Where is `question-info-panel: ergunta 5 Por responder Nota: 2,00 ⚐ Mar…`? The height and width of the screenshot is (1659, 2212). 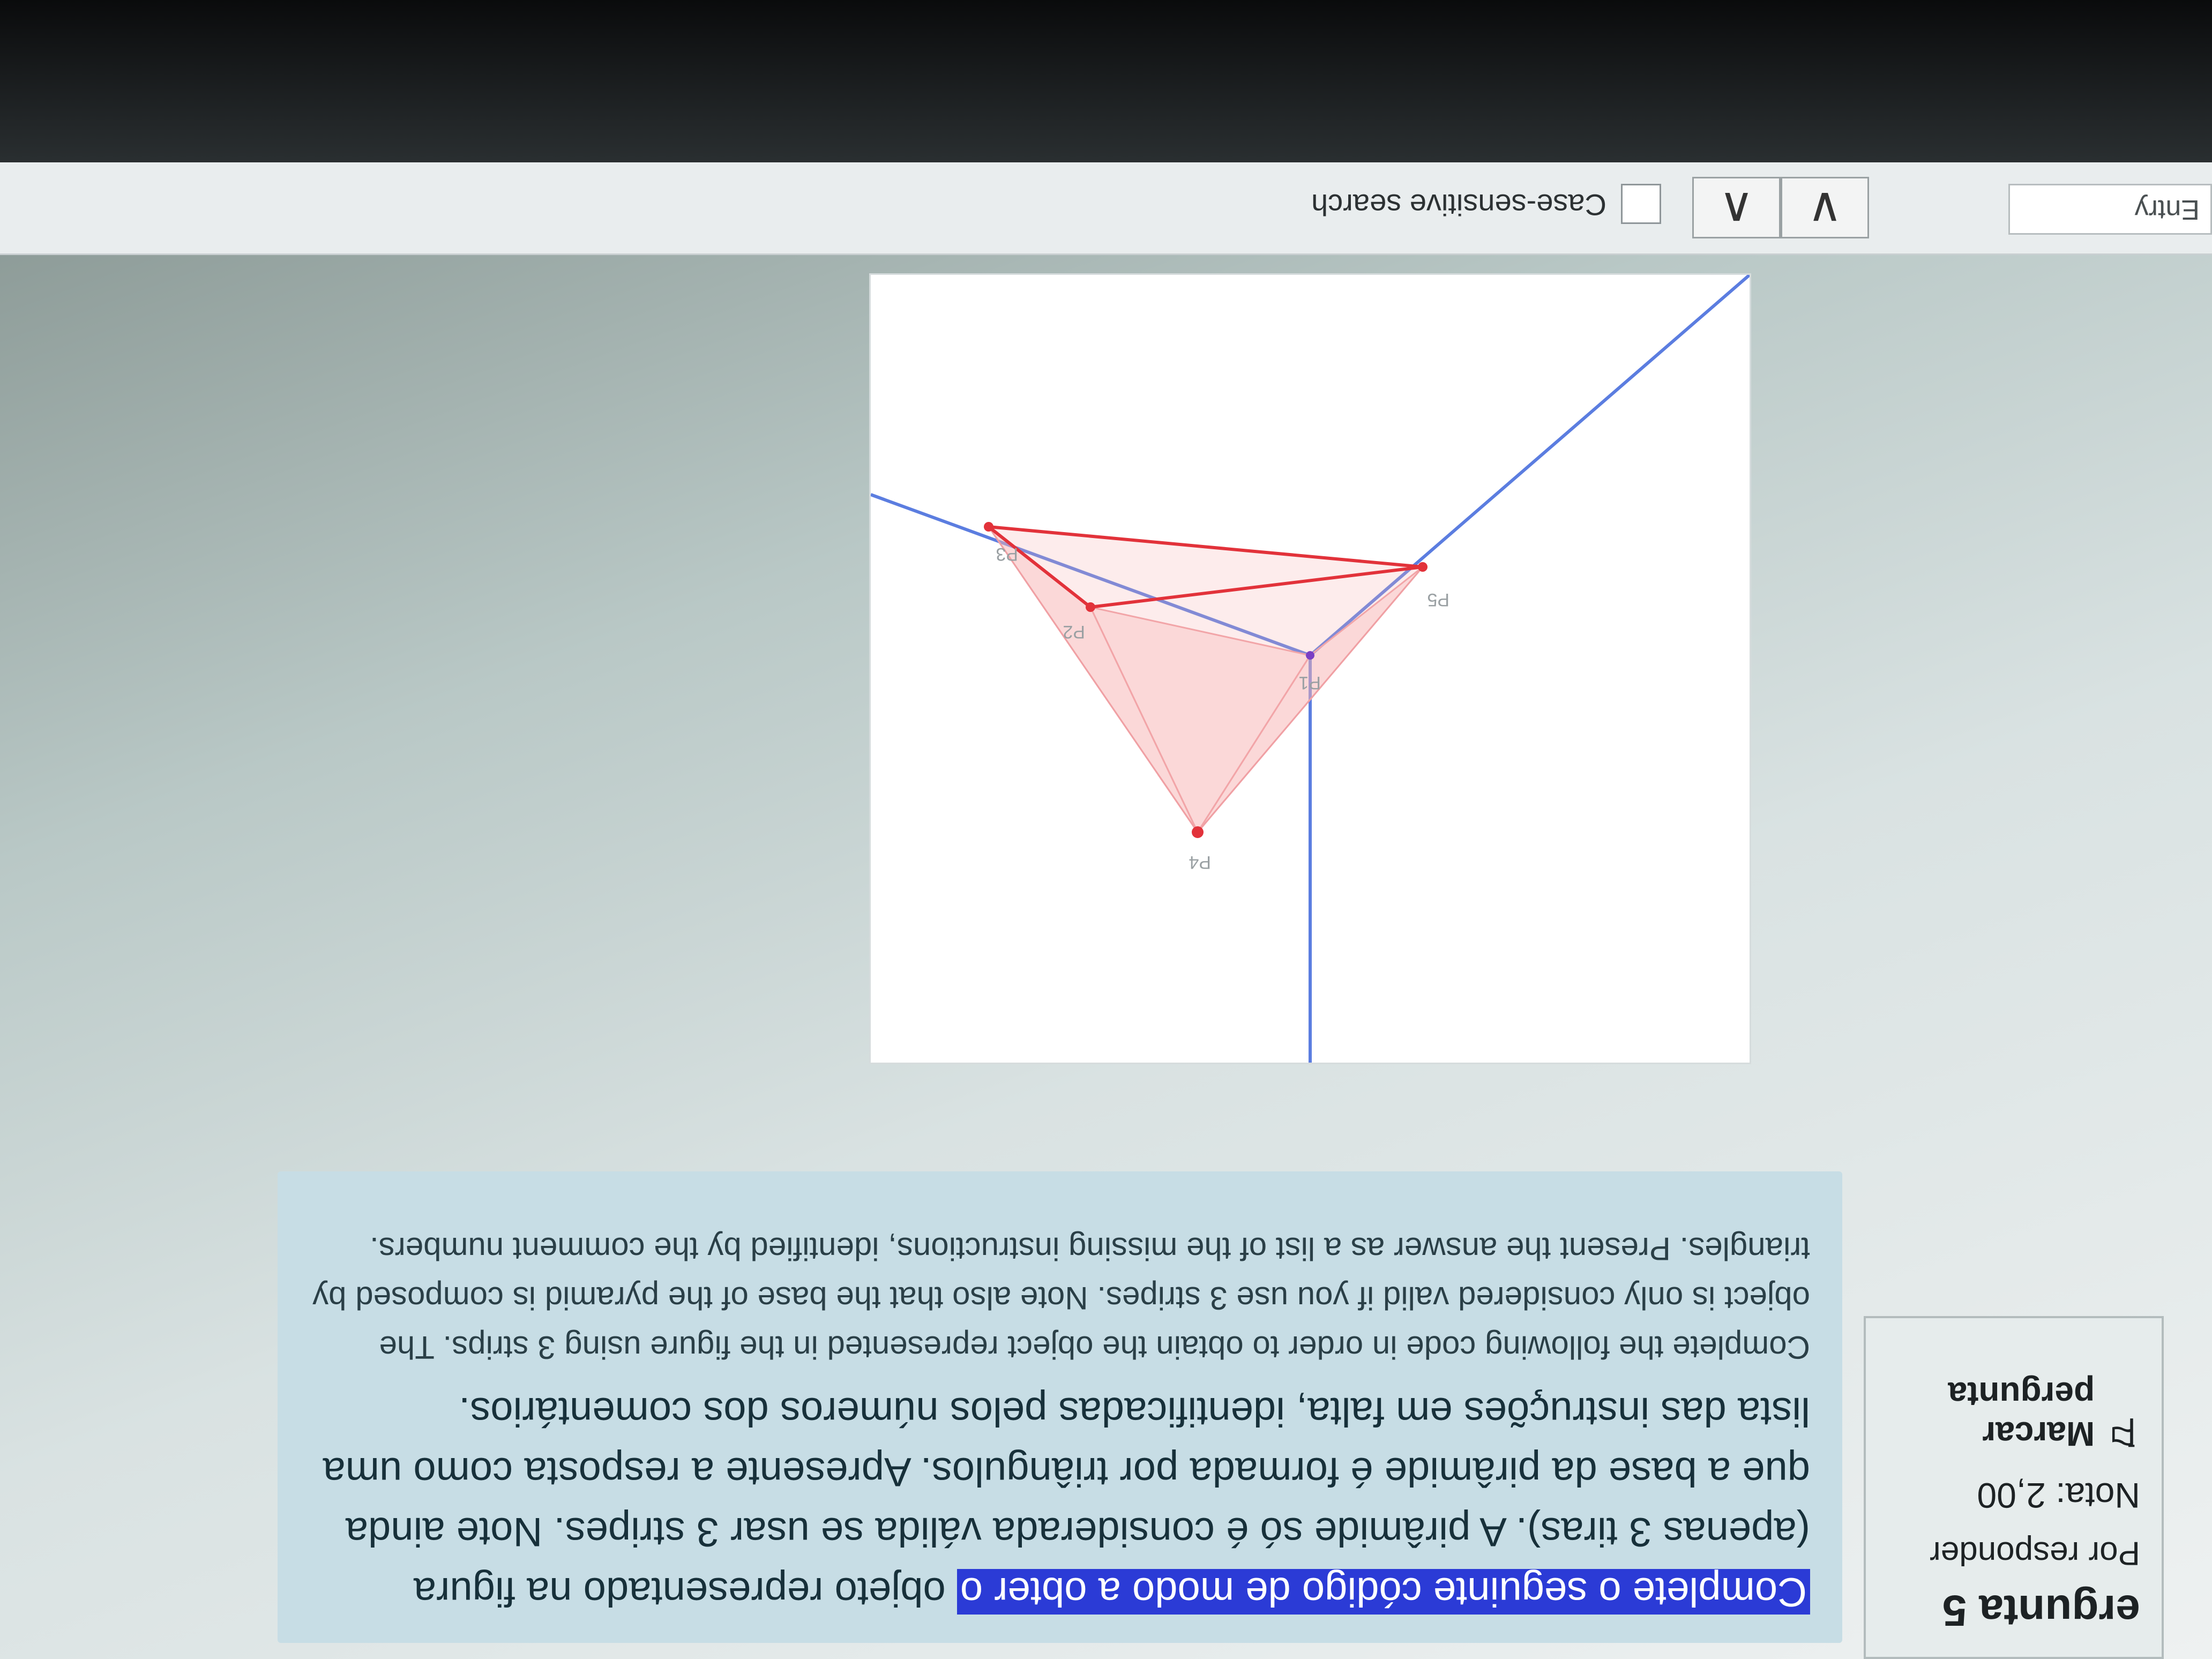
question-info-panel: ergunta 5 Por responder Nota: 2,00 ⚐ Mar… is located at coordinates (2014, 1487).